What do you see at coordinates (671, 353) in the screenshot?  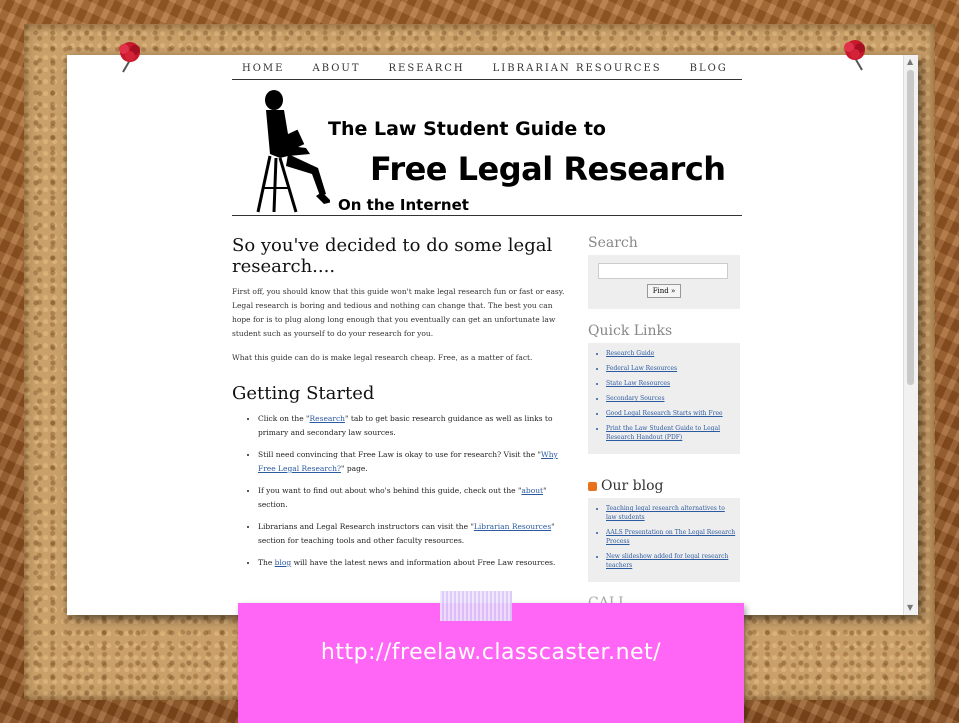 I see `quick-link-research-guide: Research Guide` at bounding box center [671, 353].